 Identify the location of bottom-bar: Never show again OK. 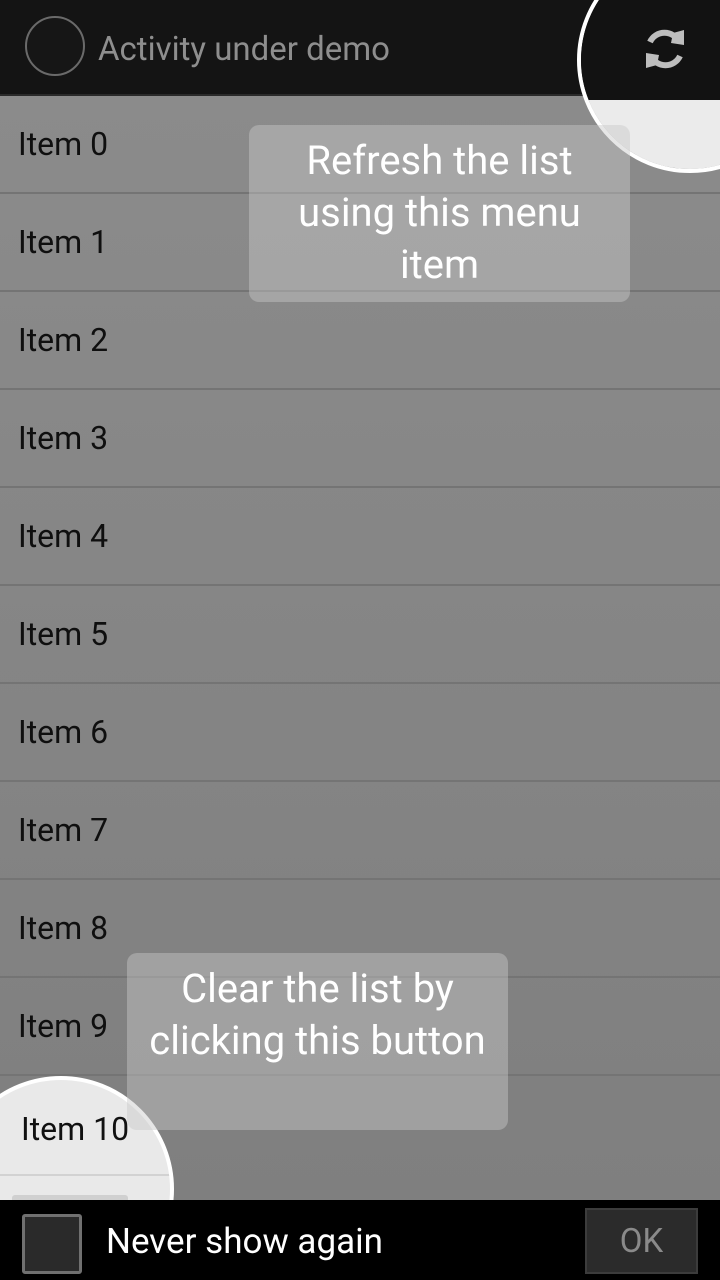
(360, 1240).